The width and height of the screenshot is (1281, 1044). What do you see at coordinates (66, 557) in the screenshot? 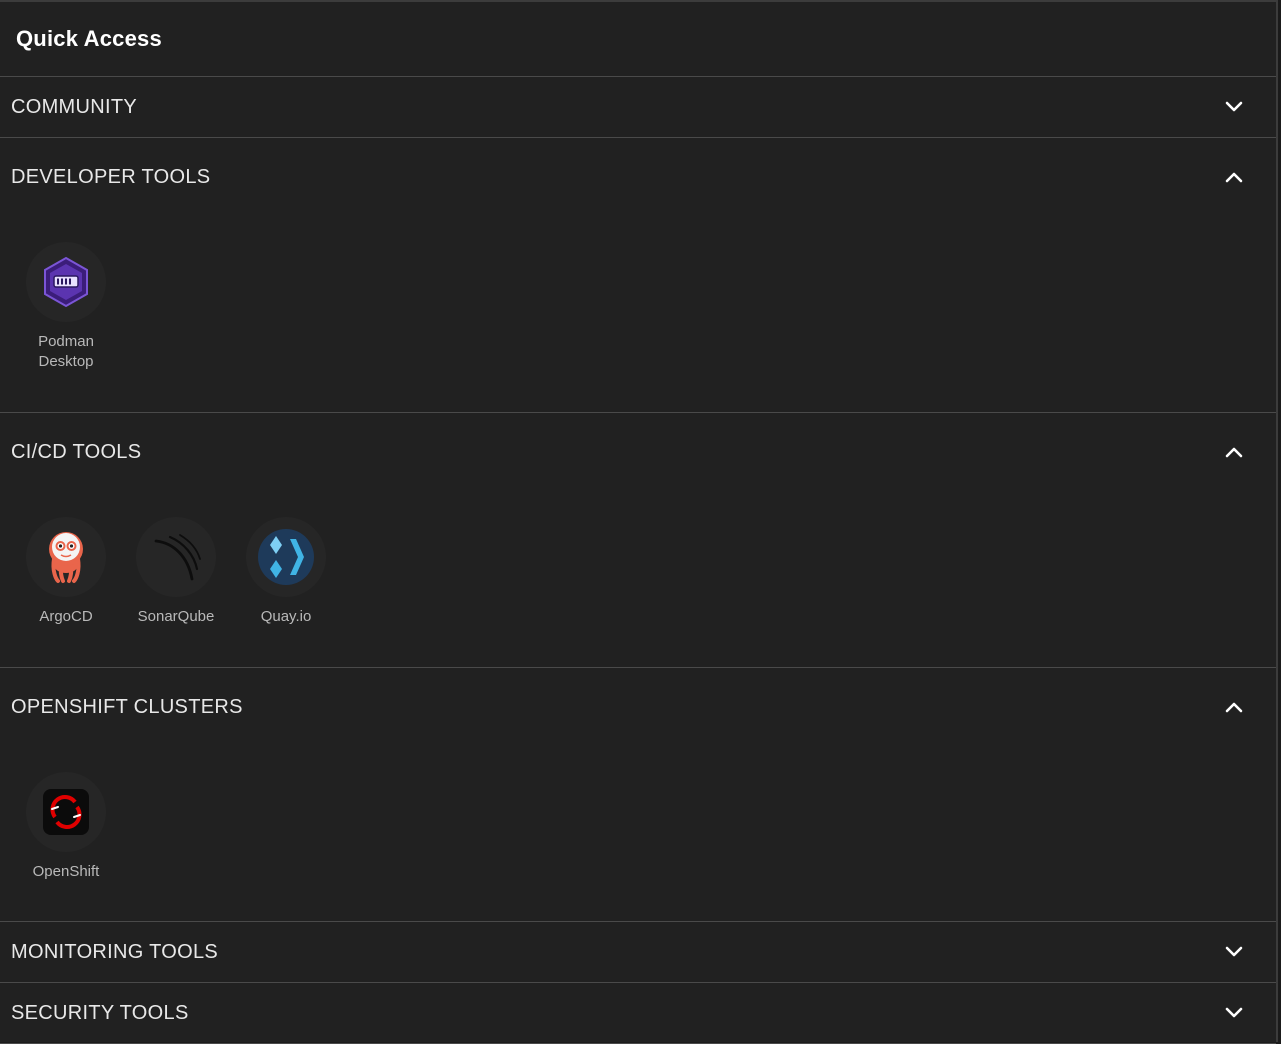
I see `argocd-icon` at bounding box center [66, 557].